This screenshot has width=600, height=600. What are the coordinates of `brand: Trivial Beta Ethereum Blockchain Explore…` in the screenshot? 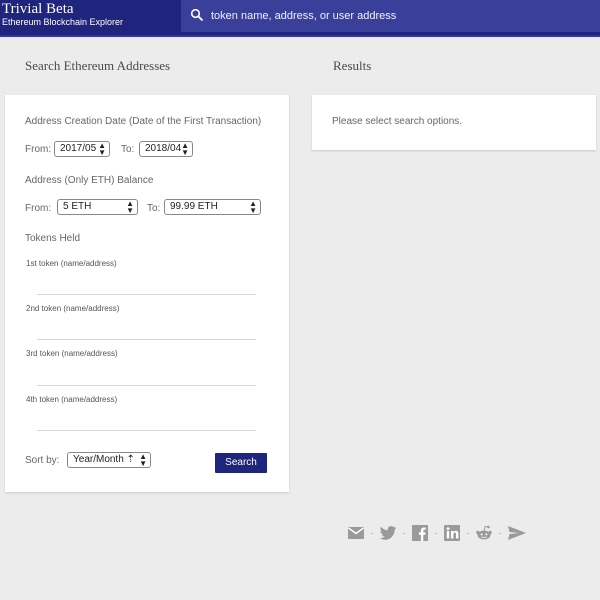 It's located at (91, 14).